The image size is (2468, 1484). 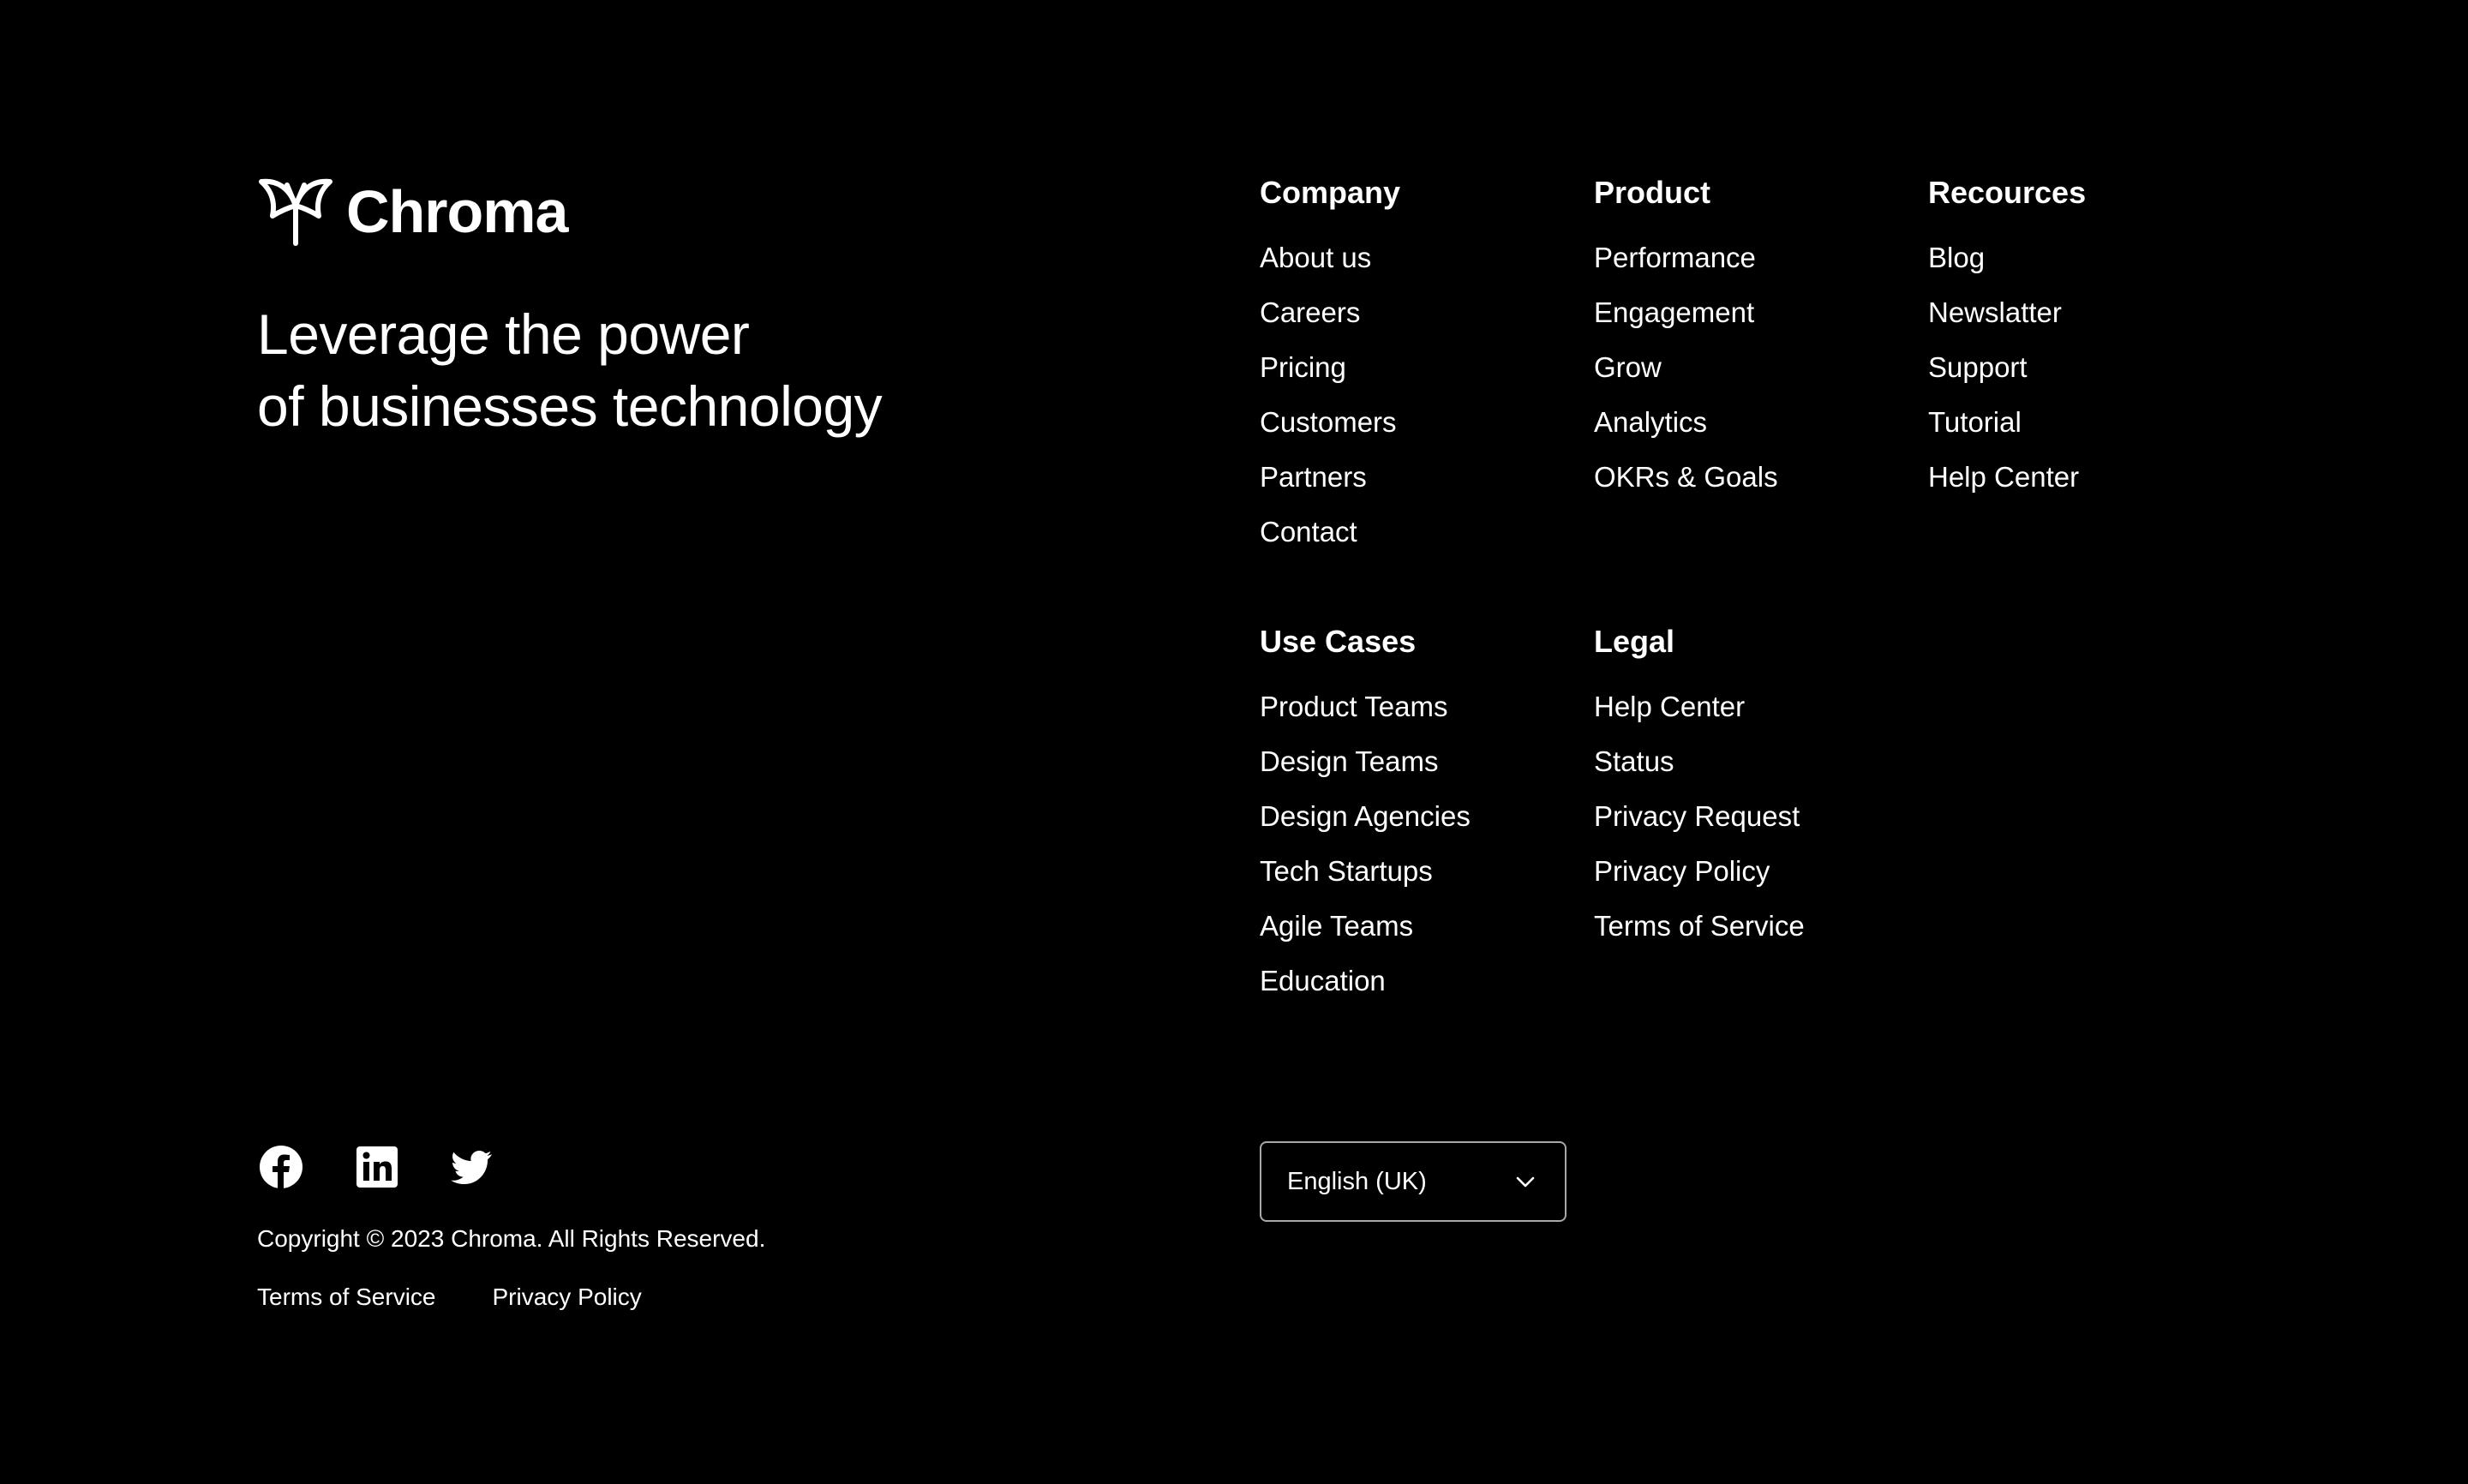 I want to click on link-terms-of-service: Terms of Service, so click(x=1699, y=926).